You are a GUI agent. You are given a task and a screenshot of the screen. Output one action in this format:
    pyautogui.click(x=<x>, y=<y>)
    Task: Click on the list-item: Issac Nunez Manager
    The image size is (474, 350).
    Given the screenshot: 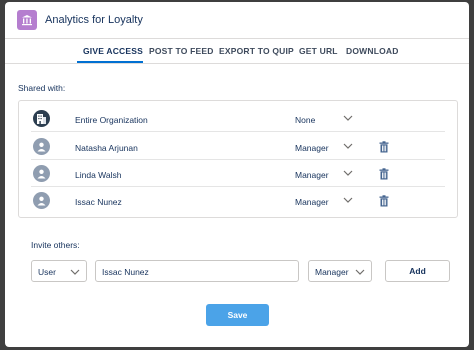 What is the action you would take?
    pyautogui.click(x=238, y=200)
    